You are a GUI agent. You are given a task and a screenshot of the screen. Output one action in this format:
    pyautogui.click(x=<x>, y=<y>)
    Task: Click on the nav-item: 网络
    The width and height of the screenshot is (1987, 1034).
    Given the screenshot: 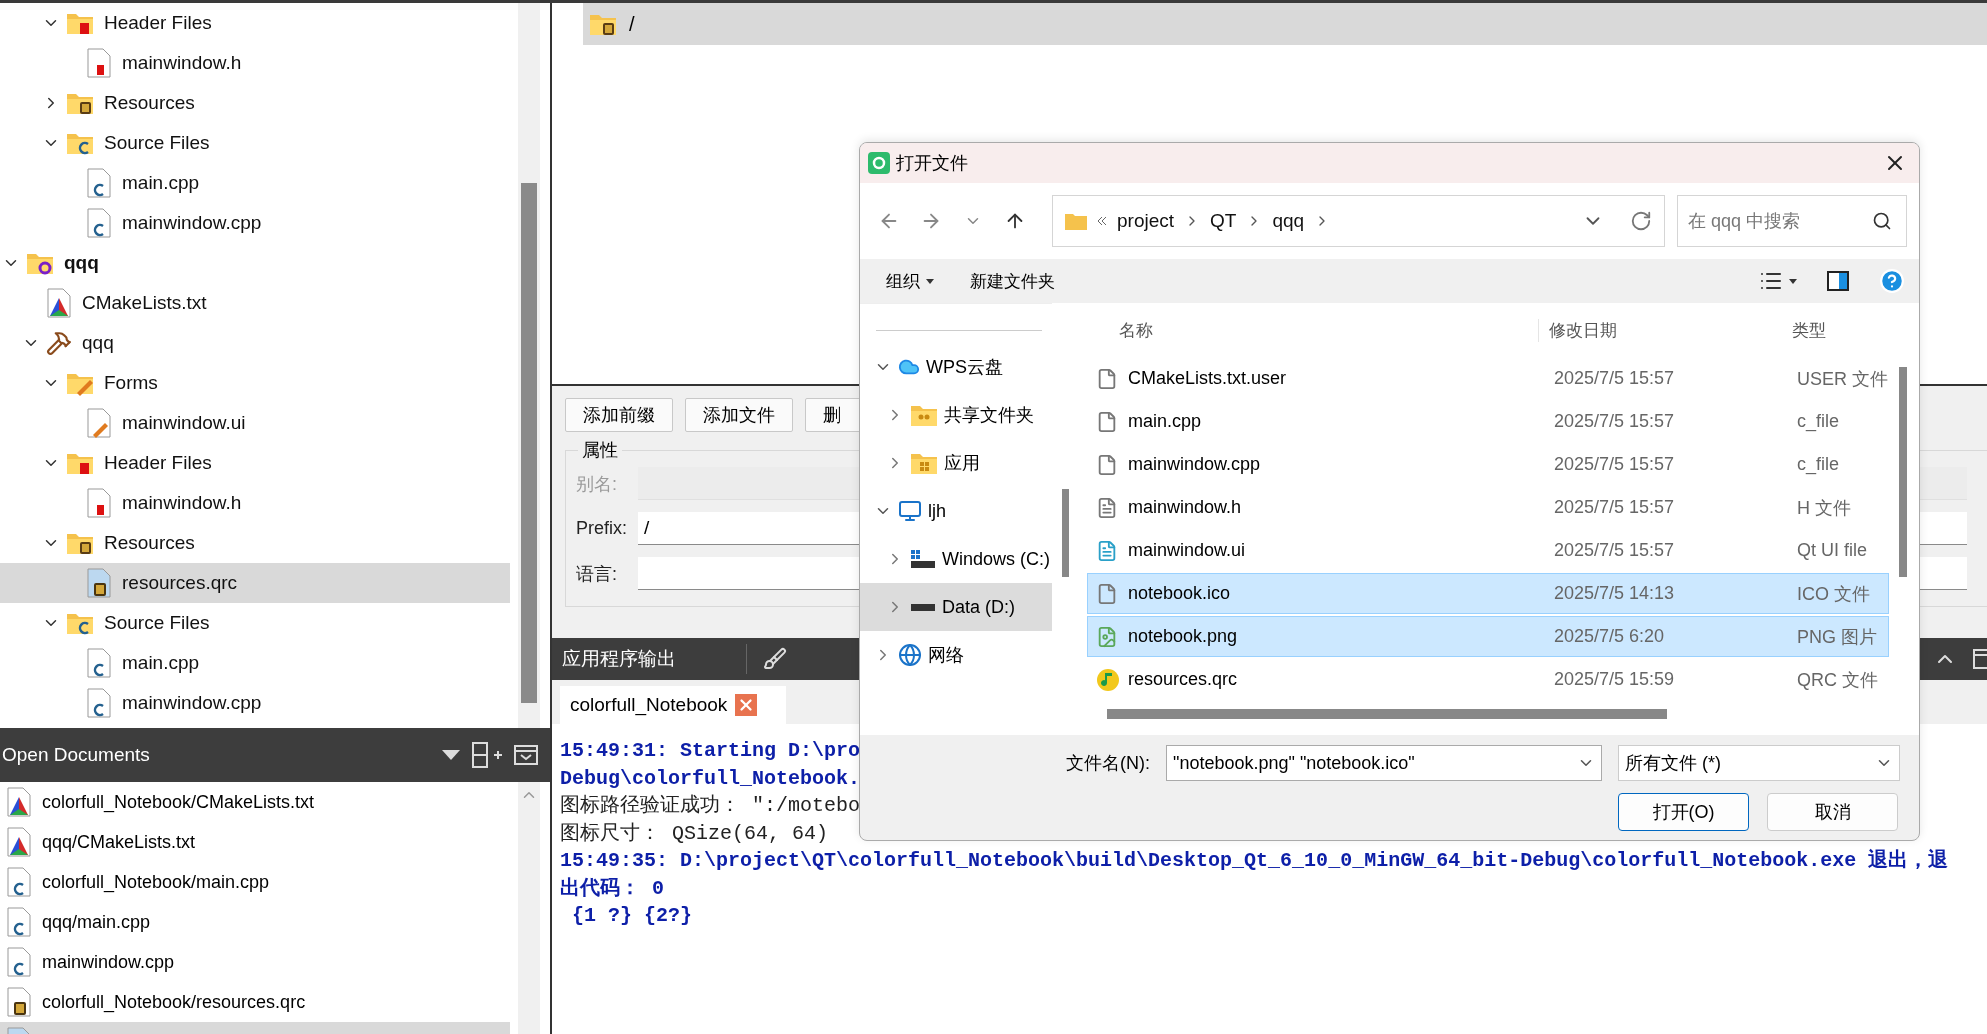 What is the action you would take?
    pyautogui.click(x=956, y=655)
    